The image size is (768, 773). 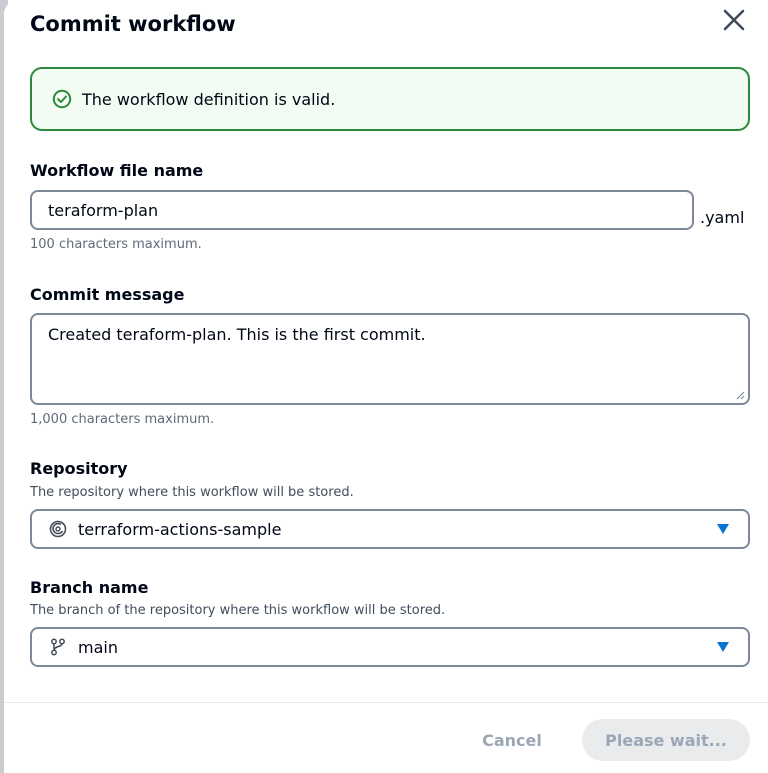 I want to click on dialog-title: Commit workflow, so click(x=133, y=24).